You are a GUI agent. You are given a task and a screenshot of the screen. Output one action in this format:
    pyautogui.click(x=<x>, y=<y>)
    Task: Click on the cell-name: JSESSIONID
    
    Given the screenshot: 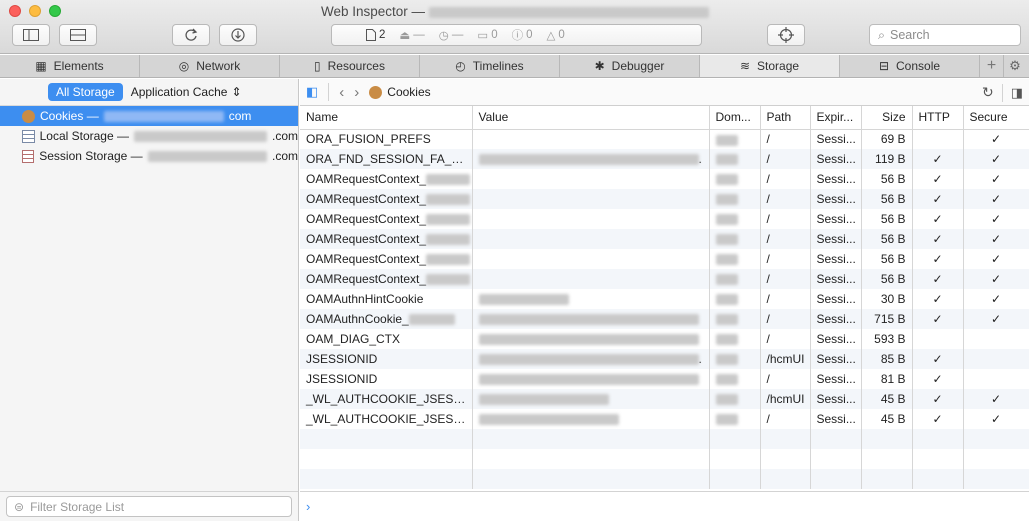 What is the action you would take?
    pyautogui.click(x=386, y=359)
    